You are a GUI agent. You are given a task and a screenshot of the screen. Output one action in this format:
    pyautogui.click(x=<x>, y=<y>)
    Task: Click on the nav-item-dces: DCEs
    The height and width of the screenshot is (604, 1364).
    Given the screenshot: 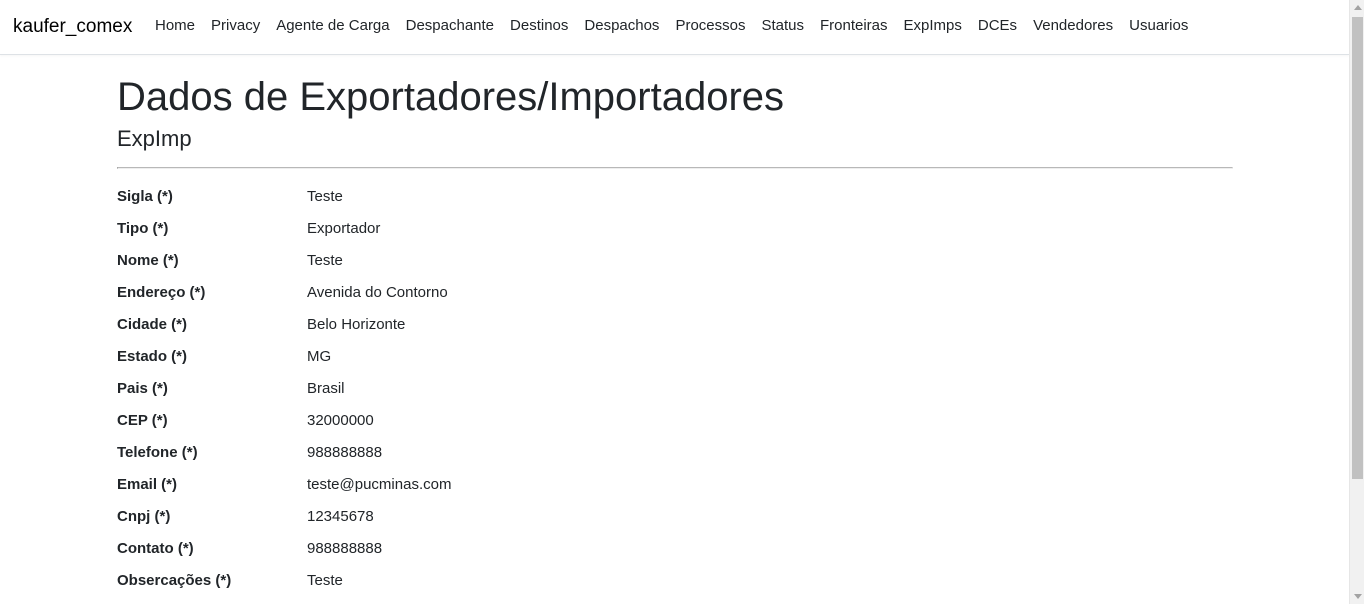 What is the action you would take?
    pyautogui.click(x=997, y=26)
    